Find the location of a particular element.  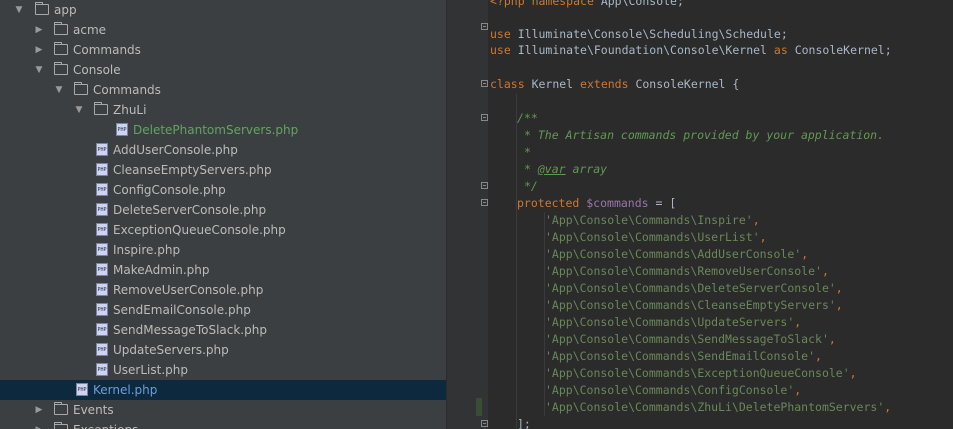

parent-class: ConsoleKernel { is located at coordinates (687, 84).